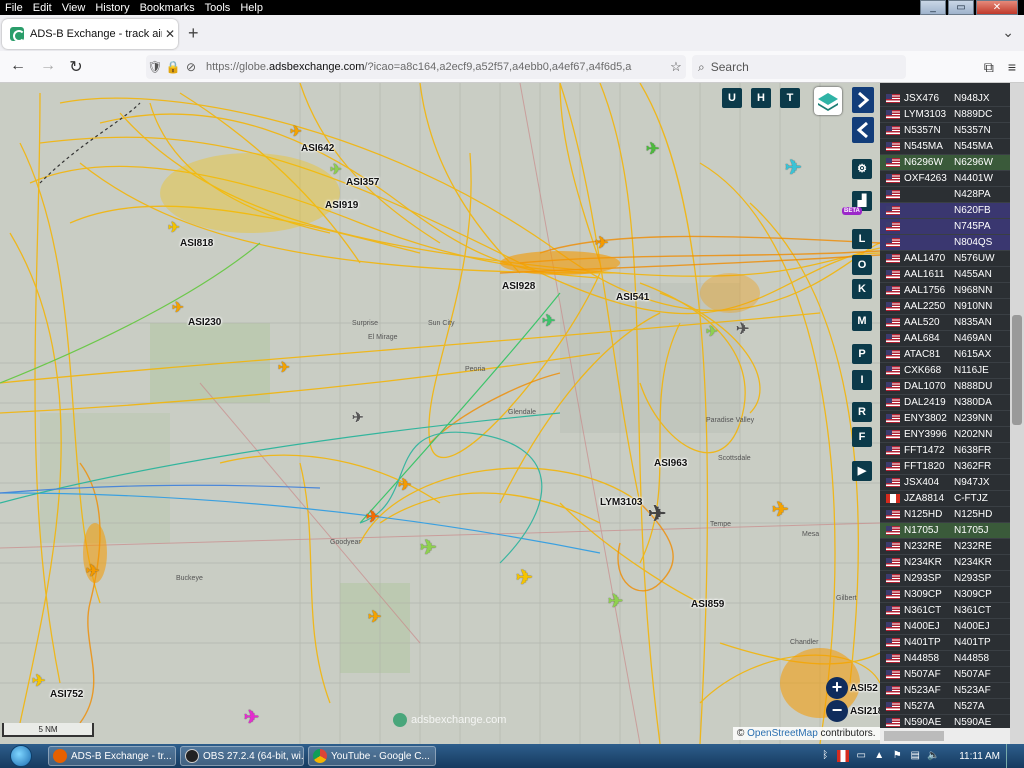 The height and width of the screenshot is (768, 1024). Describe the element at coordinates (945, 499) in the screenshot. I see `aircraft-list-row: JZA8814 C-FTJZ` at that location.